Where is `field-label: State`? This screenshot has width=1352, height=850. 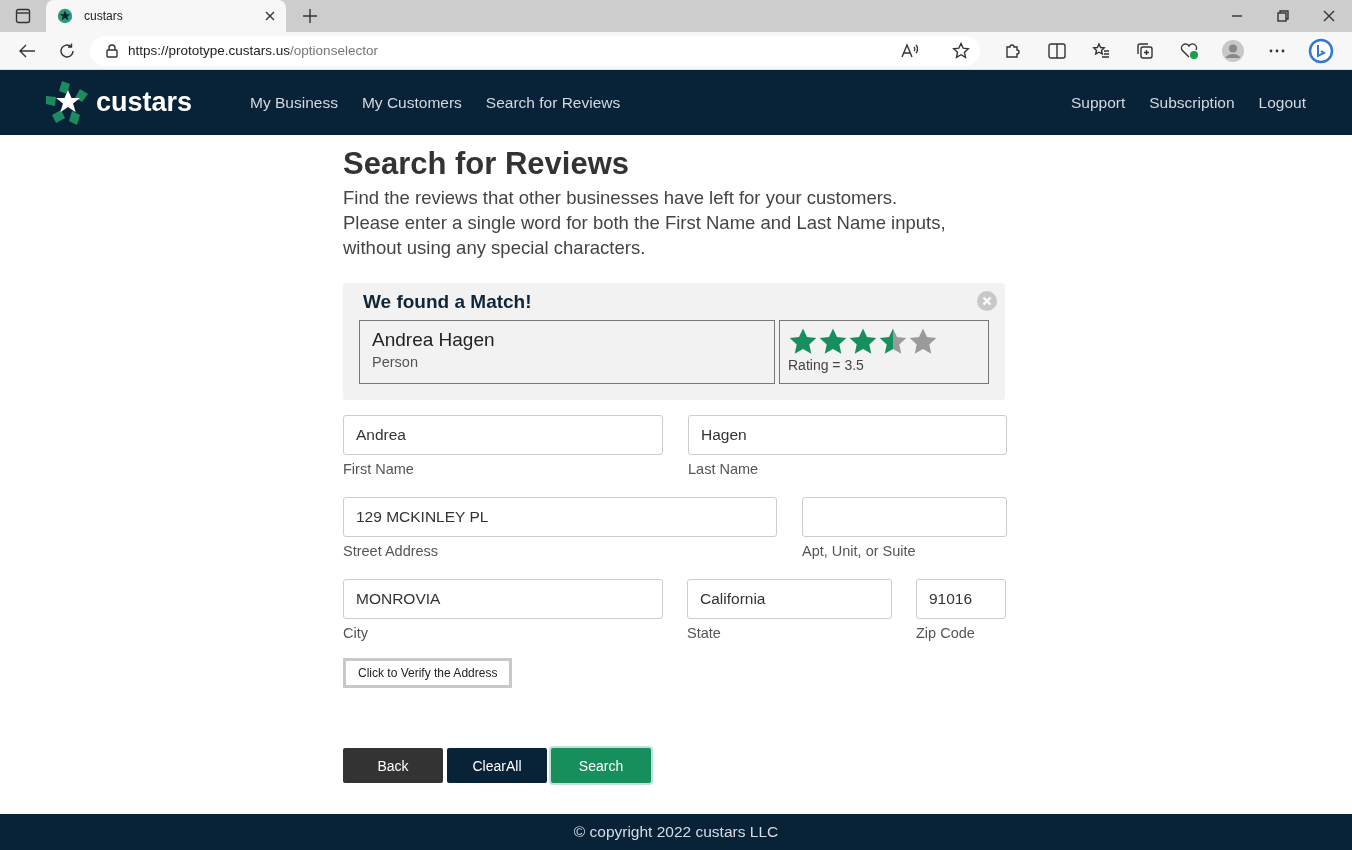
field-label: State is located at coordinates (704, 634).